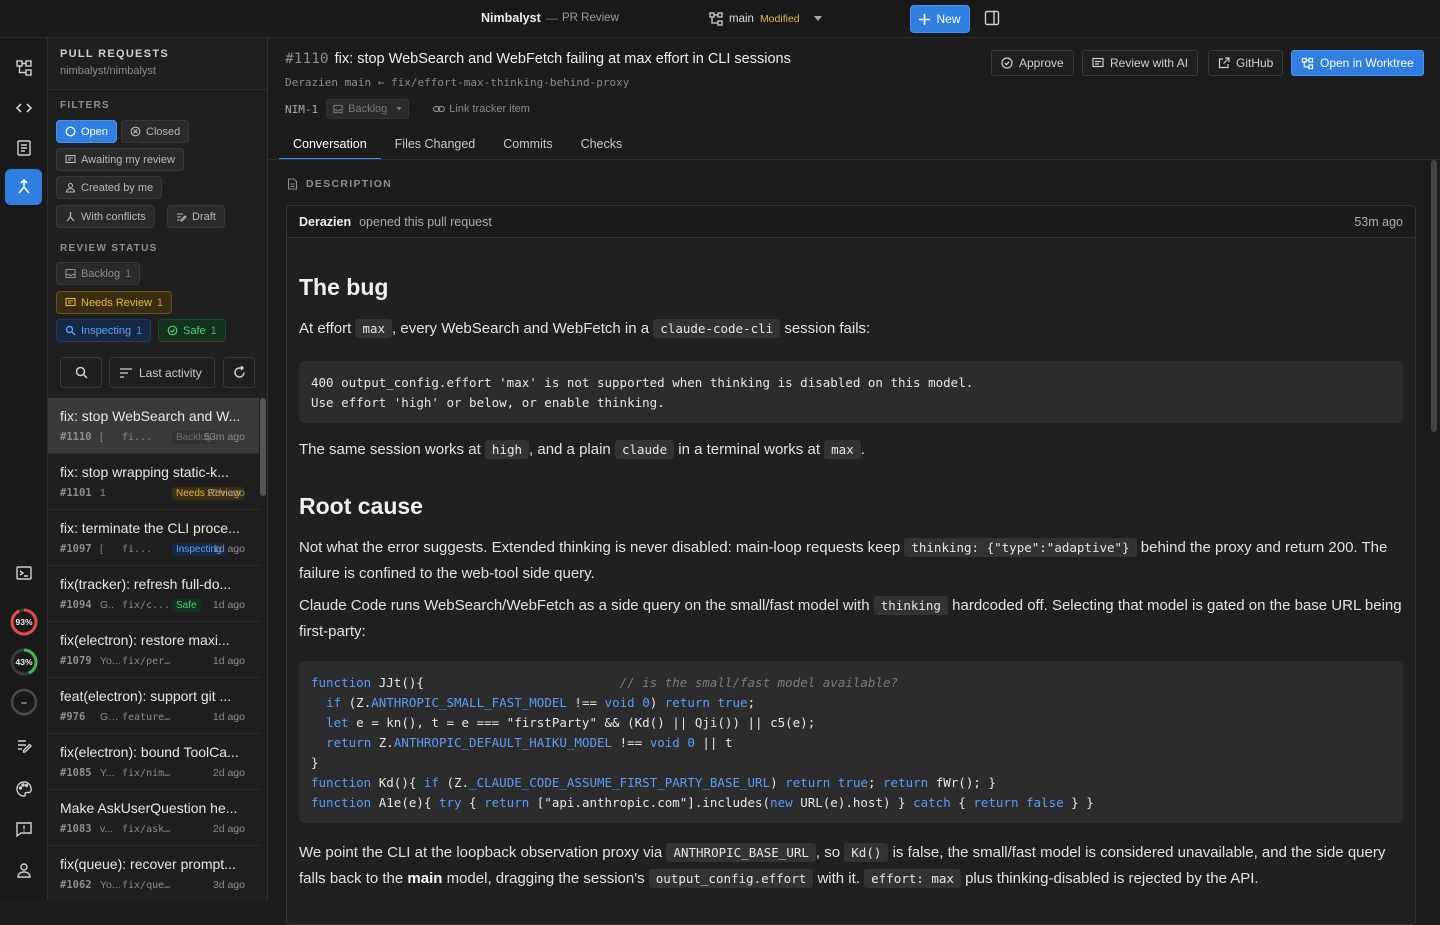 Image resolution: width=1440 pixels, height=925 pixels. What do you see at coordinates (103, 493) in the screenshot?
I see `pr-item-author: 1` at bounding box center [103, 493].